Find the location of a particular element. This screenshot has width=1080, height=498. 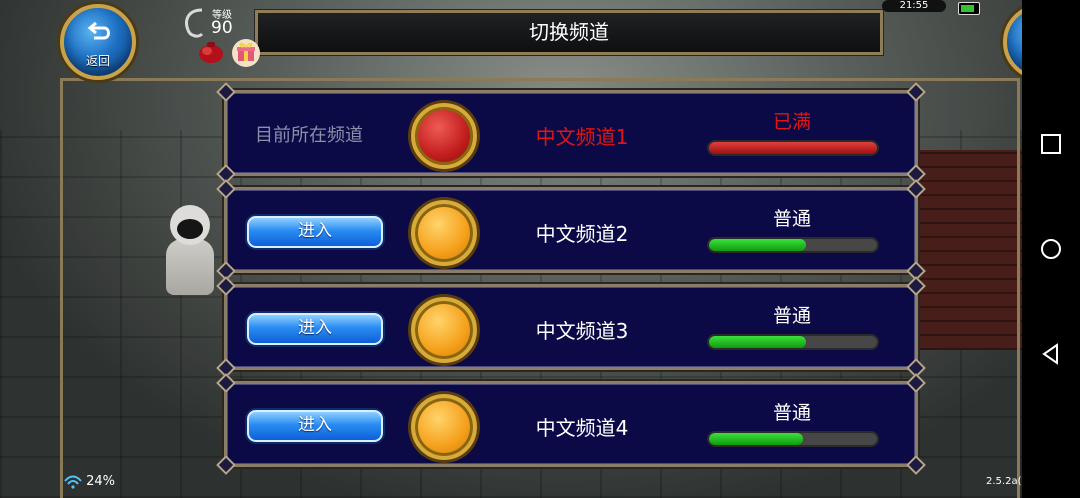

back-label: 返回 is located at coordinates (97, 61).